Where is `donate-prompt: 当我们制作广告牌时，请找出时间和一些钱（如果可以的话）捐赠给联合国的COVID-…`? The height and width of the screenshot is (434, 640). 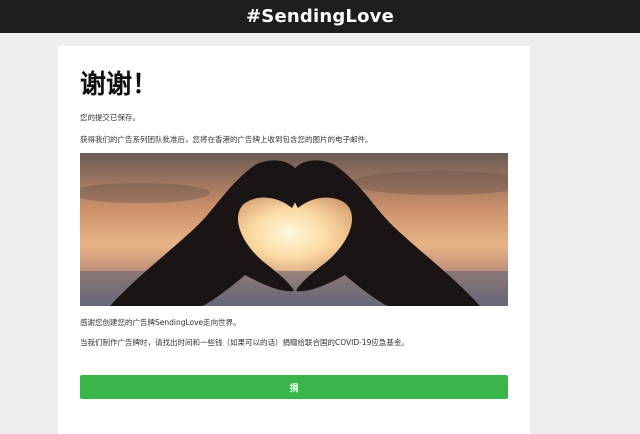
donate-prompt: 当我们制作广告牌时，请找出时间和一些钱（如果可以的话）捐赠给联合国的COVID-… is located at coordinates (244, 342).